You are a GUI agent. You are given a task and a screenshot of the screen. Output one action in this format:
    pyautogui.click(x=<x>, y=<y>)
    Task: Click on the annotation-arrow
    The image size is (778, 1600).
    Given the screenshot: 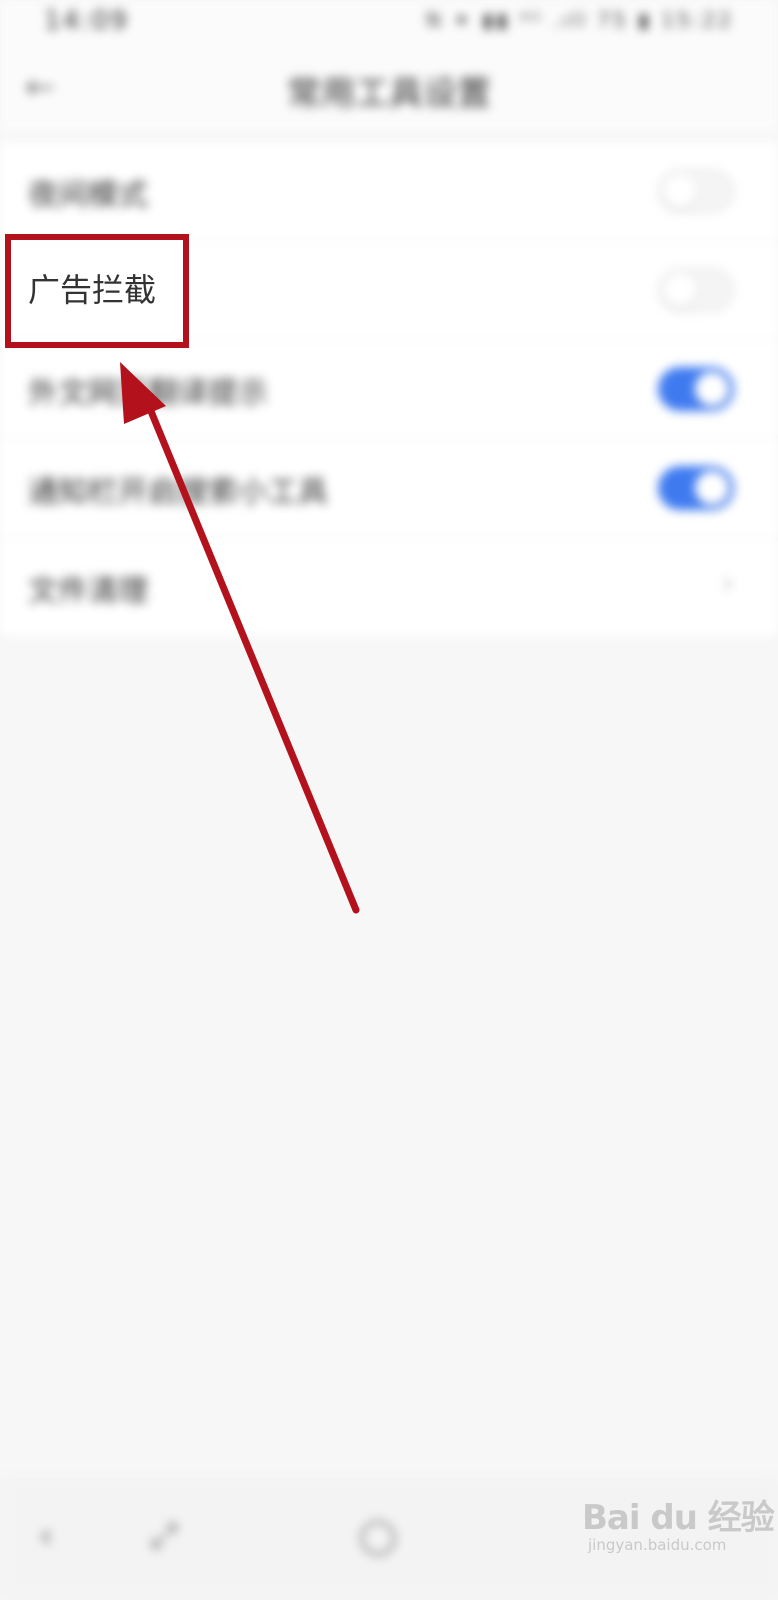 What is the action you would take?
    pyautogui.click(x=240, y=638)
    